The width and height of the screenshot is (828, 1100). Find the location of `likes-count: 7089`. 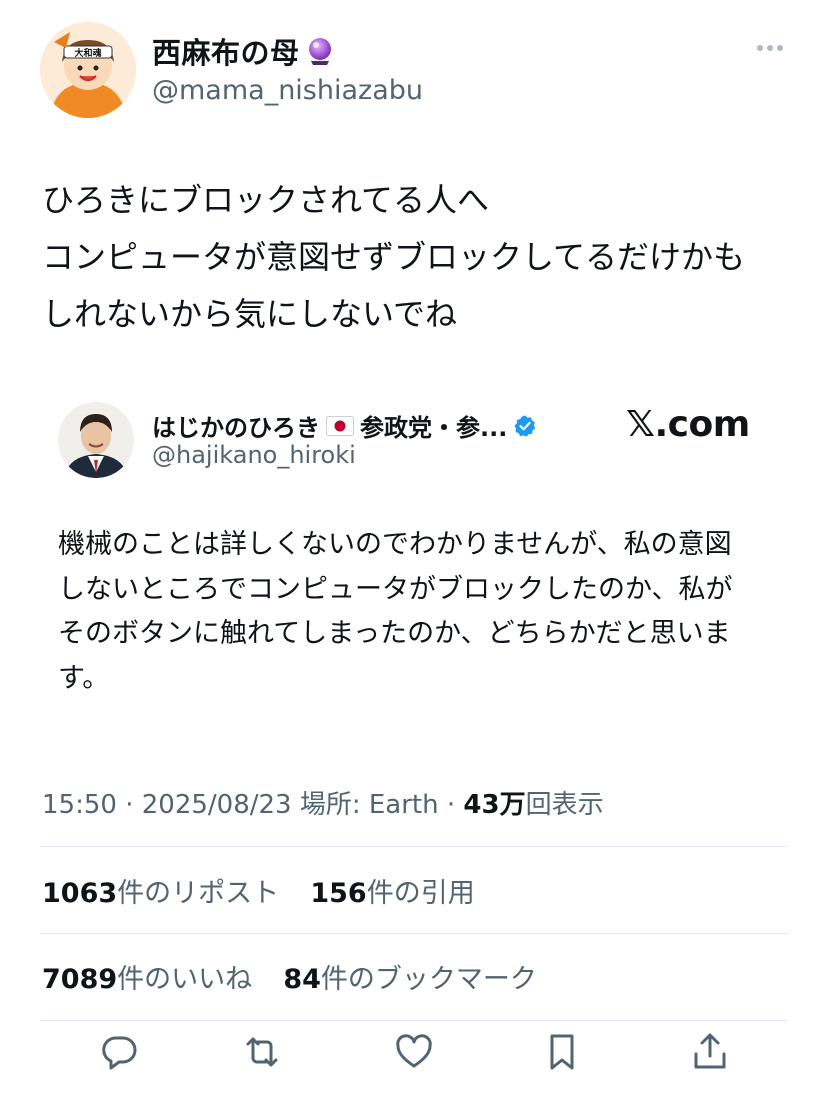

likes-count: 7089 is located at coordinates (80, 979).